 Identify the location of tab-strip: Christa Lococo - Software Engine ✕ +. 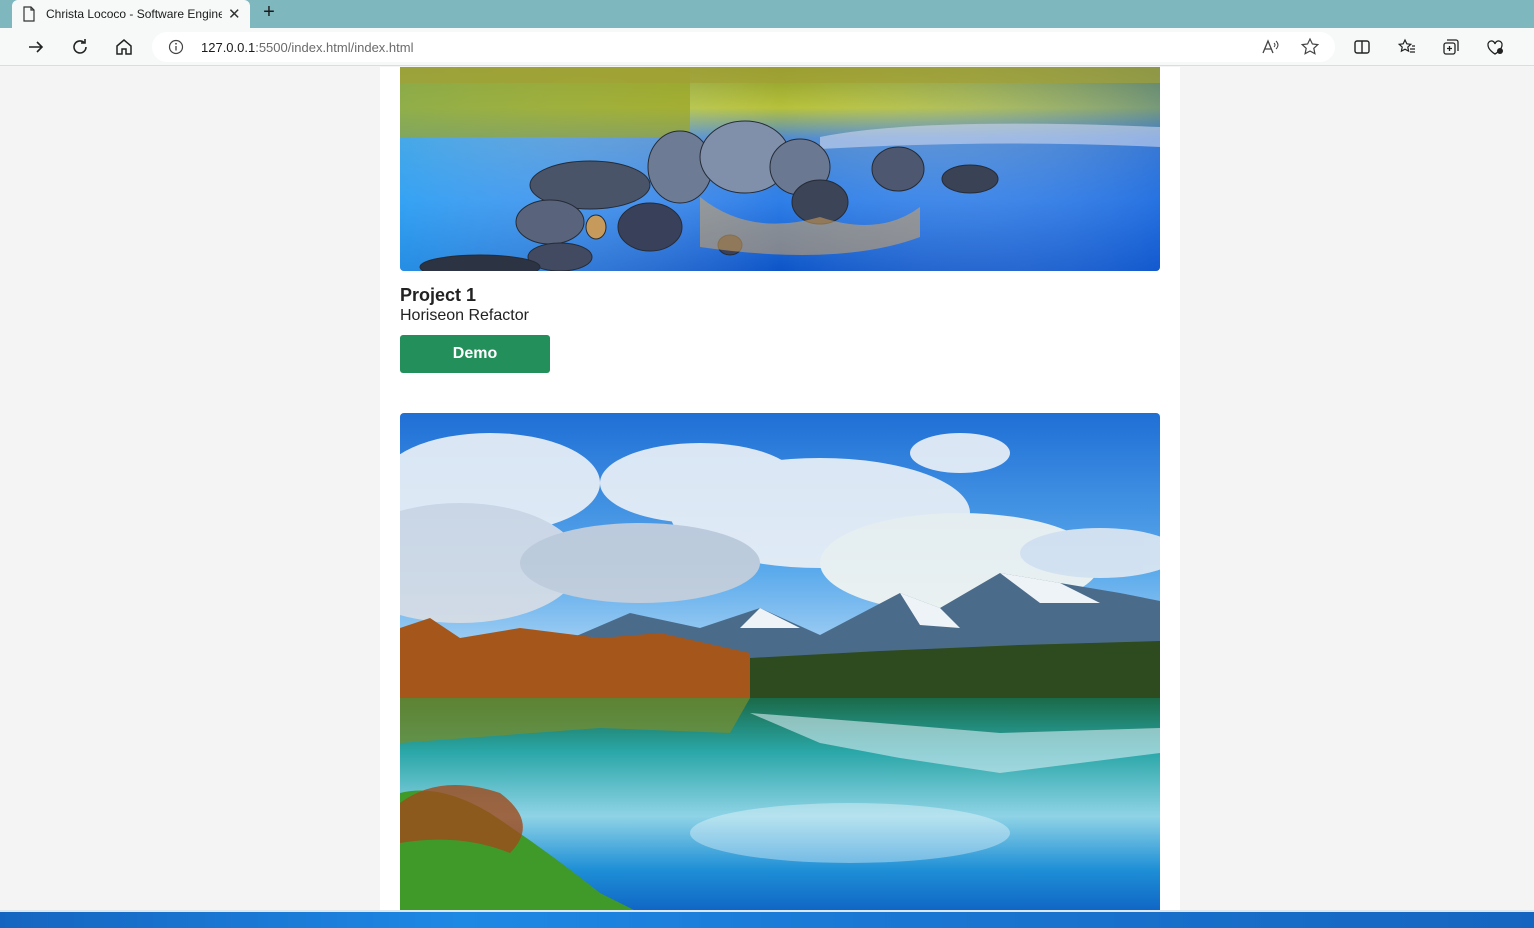
(767, 14).